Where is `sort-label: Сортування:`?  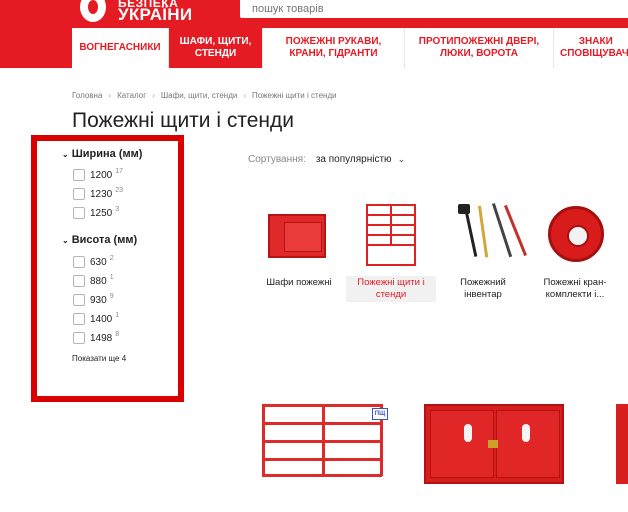 sort-label: Сортування: is located at coordinates (277, 159).